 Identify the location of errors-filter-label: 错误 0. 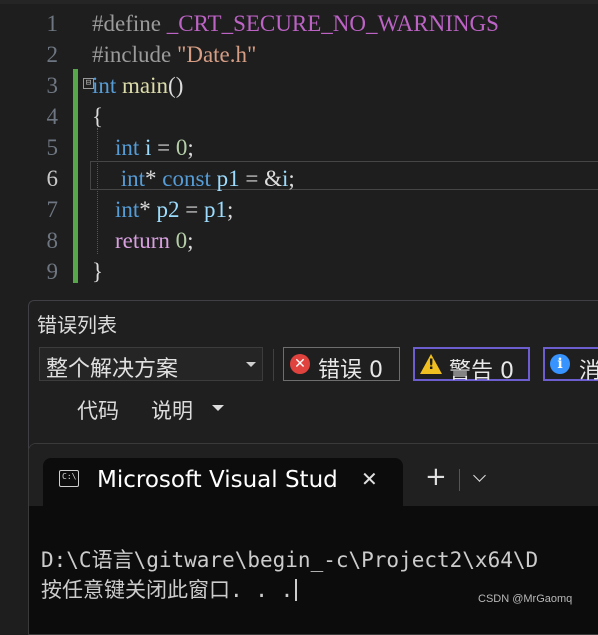
(350, 370).